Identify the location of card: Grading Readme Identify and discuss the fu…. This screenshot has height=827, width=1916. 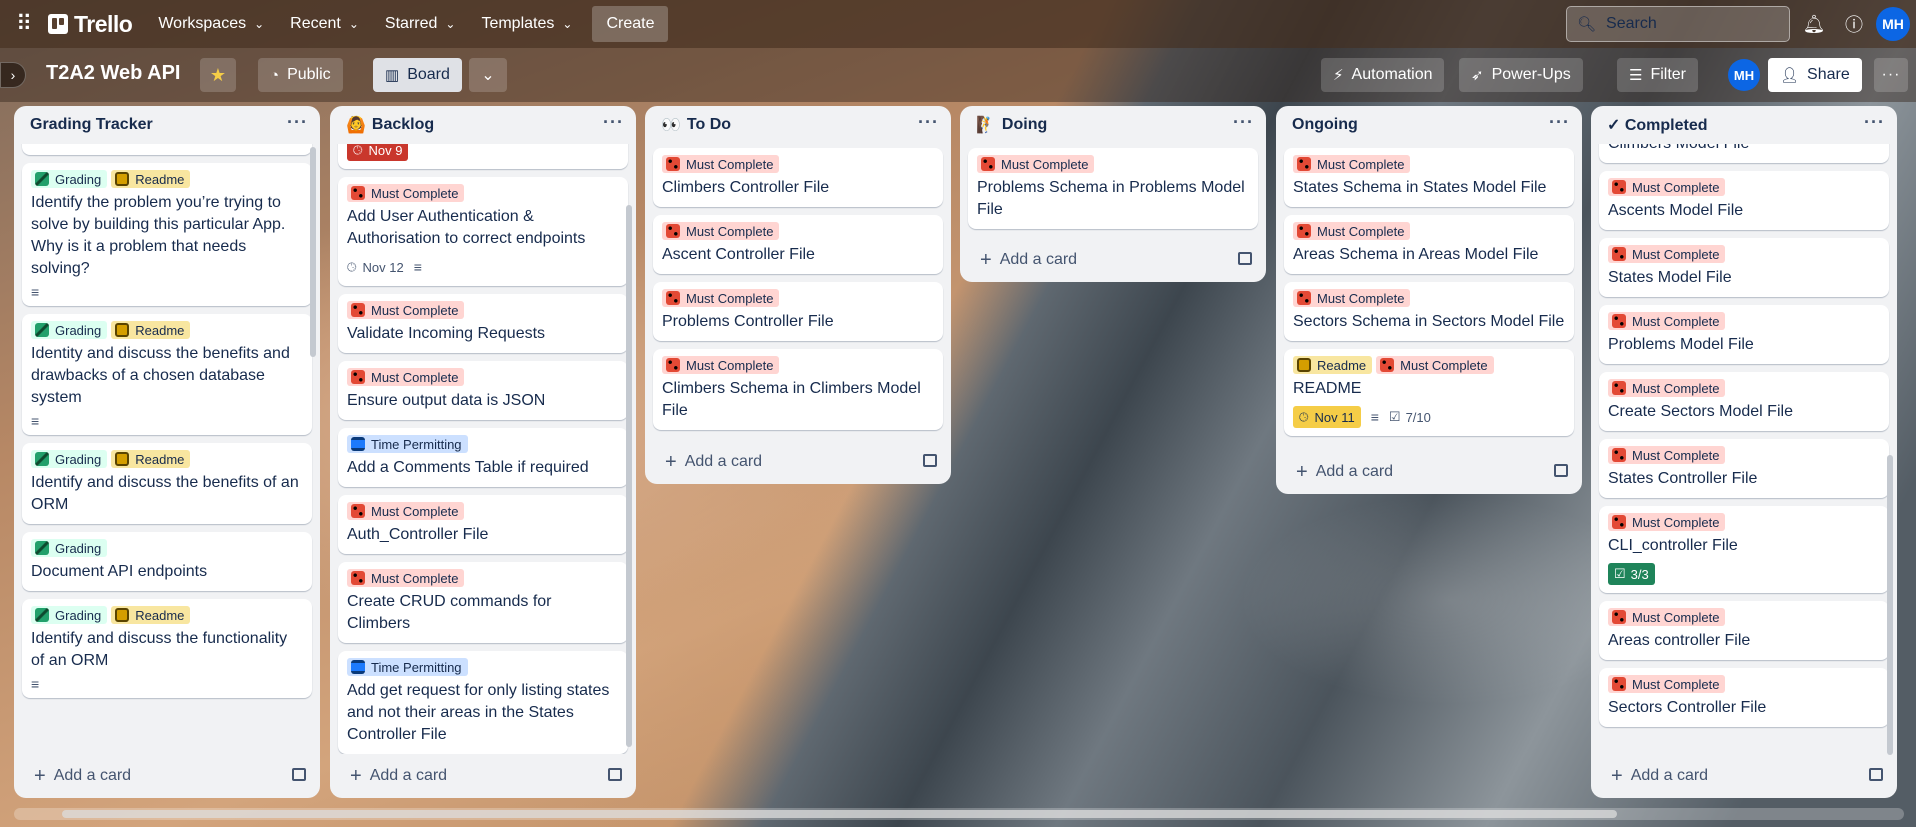
(167, 648).